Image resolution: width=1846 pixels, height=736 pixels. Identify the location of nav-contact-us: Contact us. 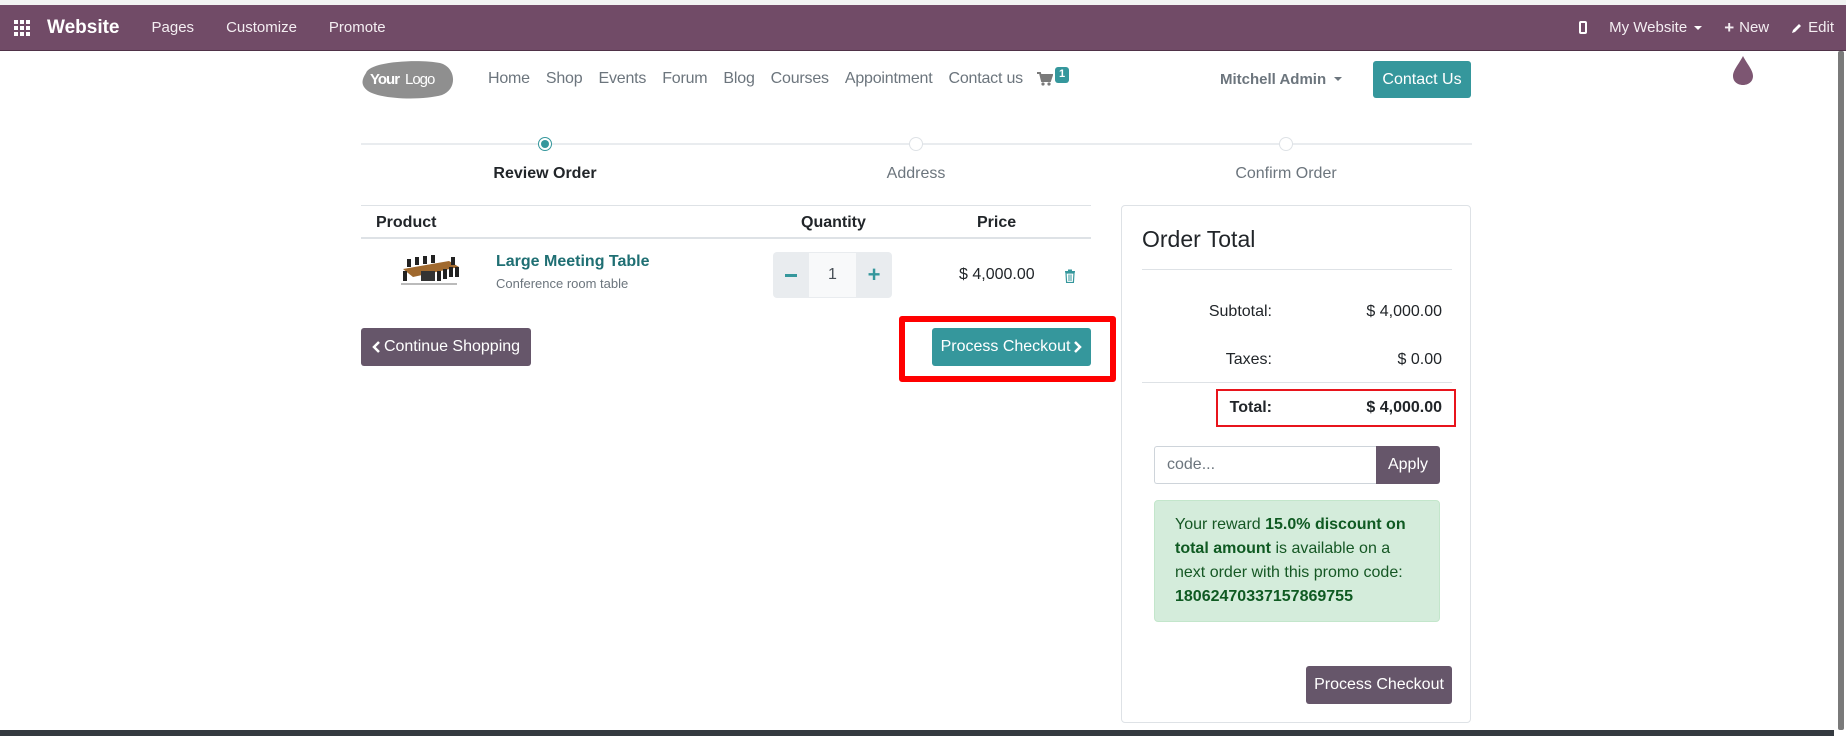
(985, 79).